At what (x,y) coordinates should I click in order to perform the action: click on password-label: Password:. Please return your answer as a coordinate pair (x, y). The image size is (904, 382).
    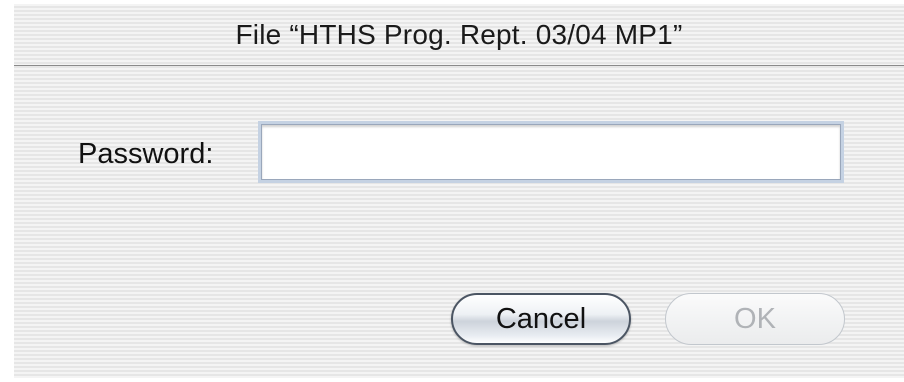
    Looking at the image, I should click on (146, 154).